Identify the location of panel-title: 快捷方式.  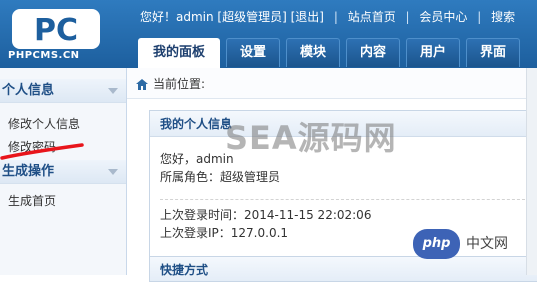
(184, 270).